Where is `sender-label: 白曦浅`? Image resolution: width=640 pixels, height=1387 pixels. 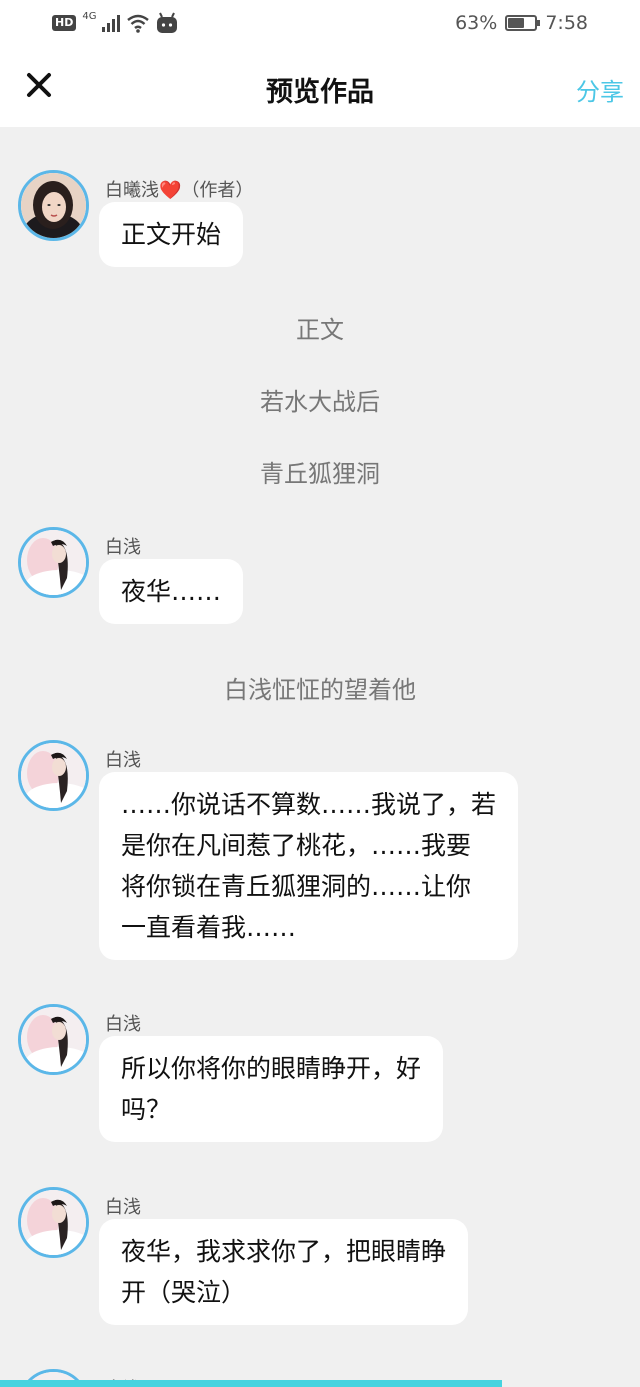 sender-label: 白曦浅 is located at coordinates (132, 190).